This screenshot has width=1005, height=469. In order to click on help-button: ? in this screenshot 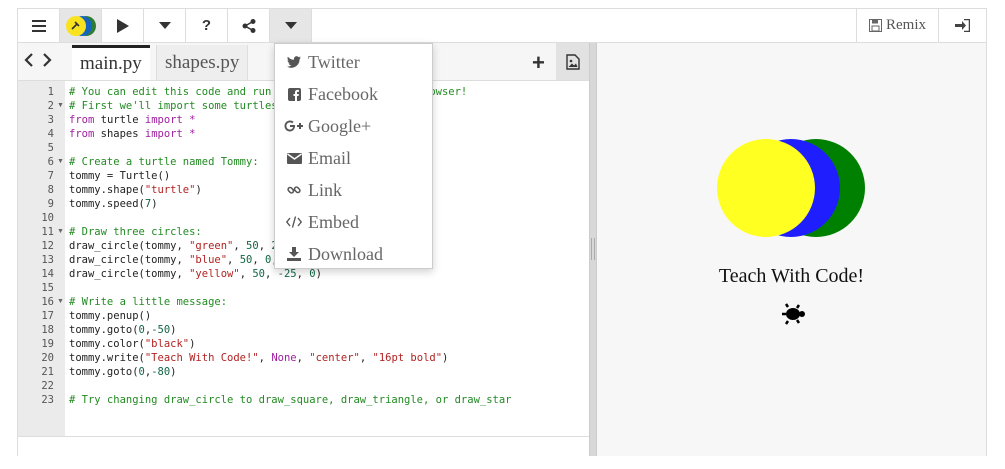, I will do `click(207, 25)`.